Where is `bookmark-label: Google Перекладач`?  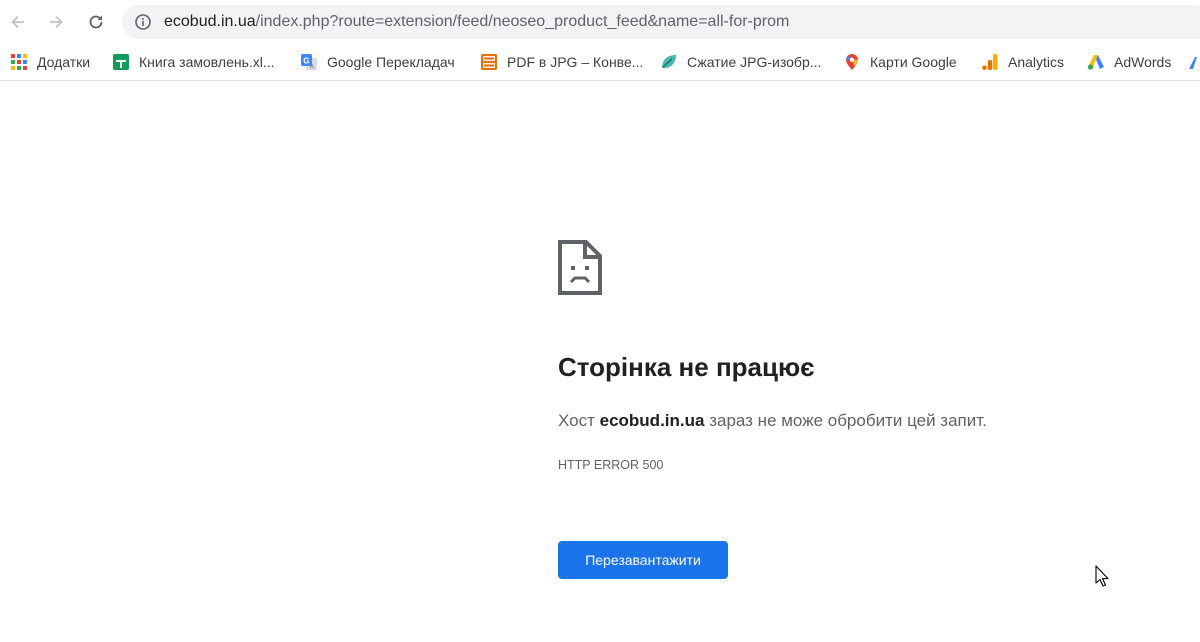
bookmark-label: Google Перекладач is located at coordinates (391, 62).